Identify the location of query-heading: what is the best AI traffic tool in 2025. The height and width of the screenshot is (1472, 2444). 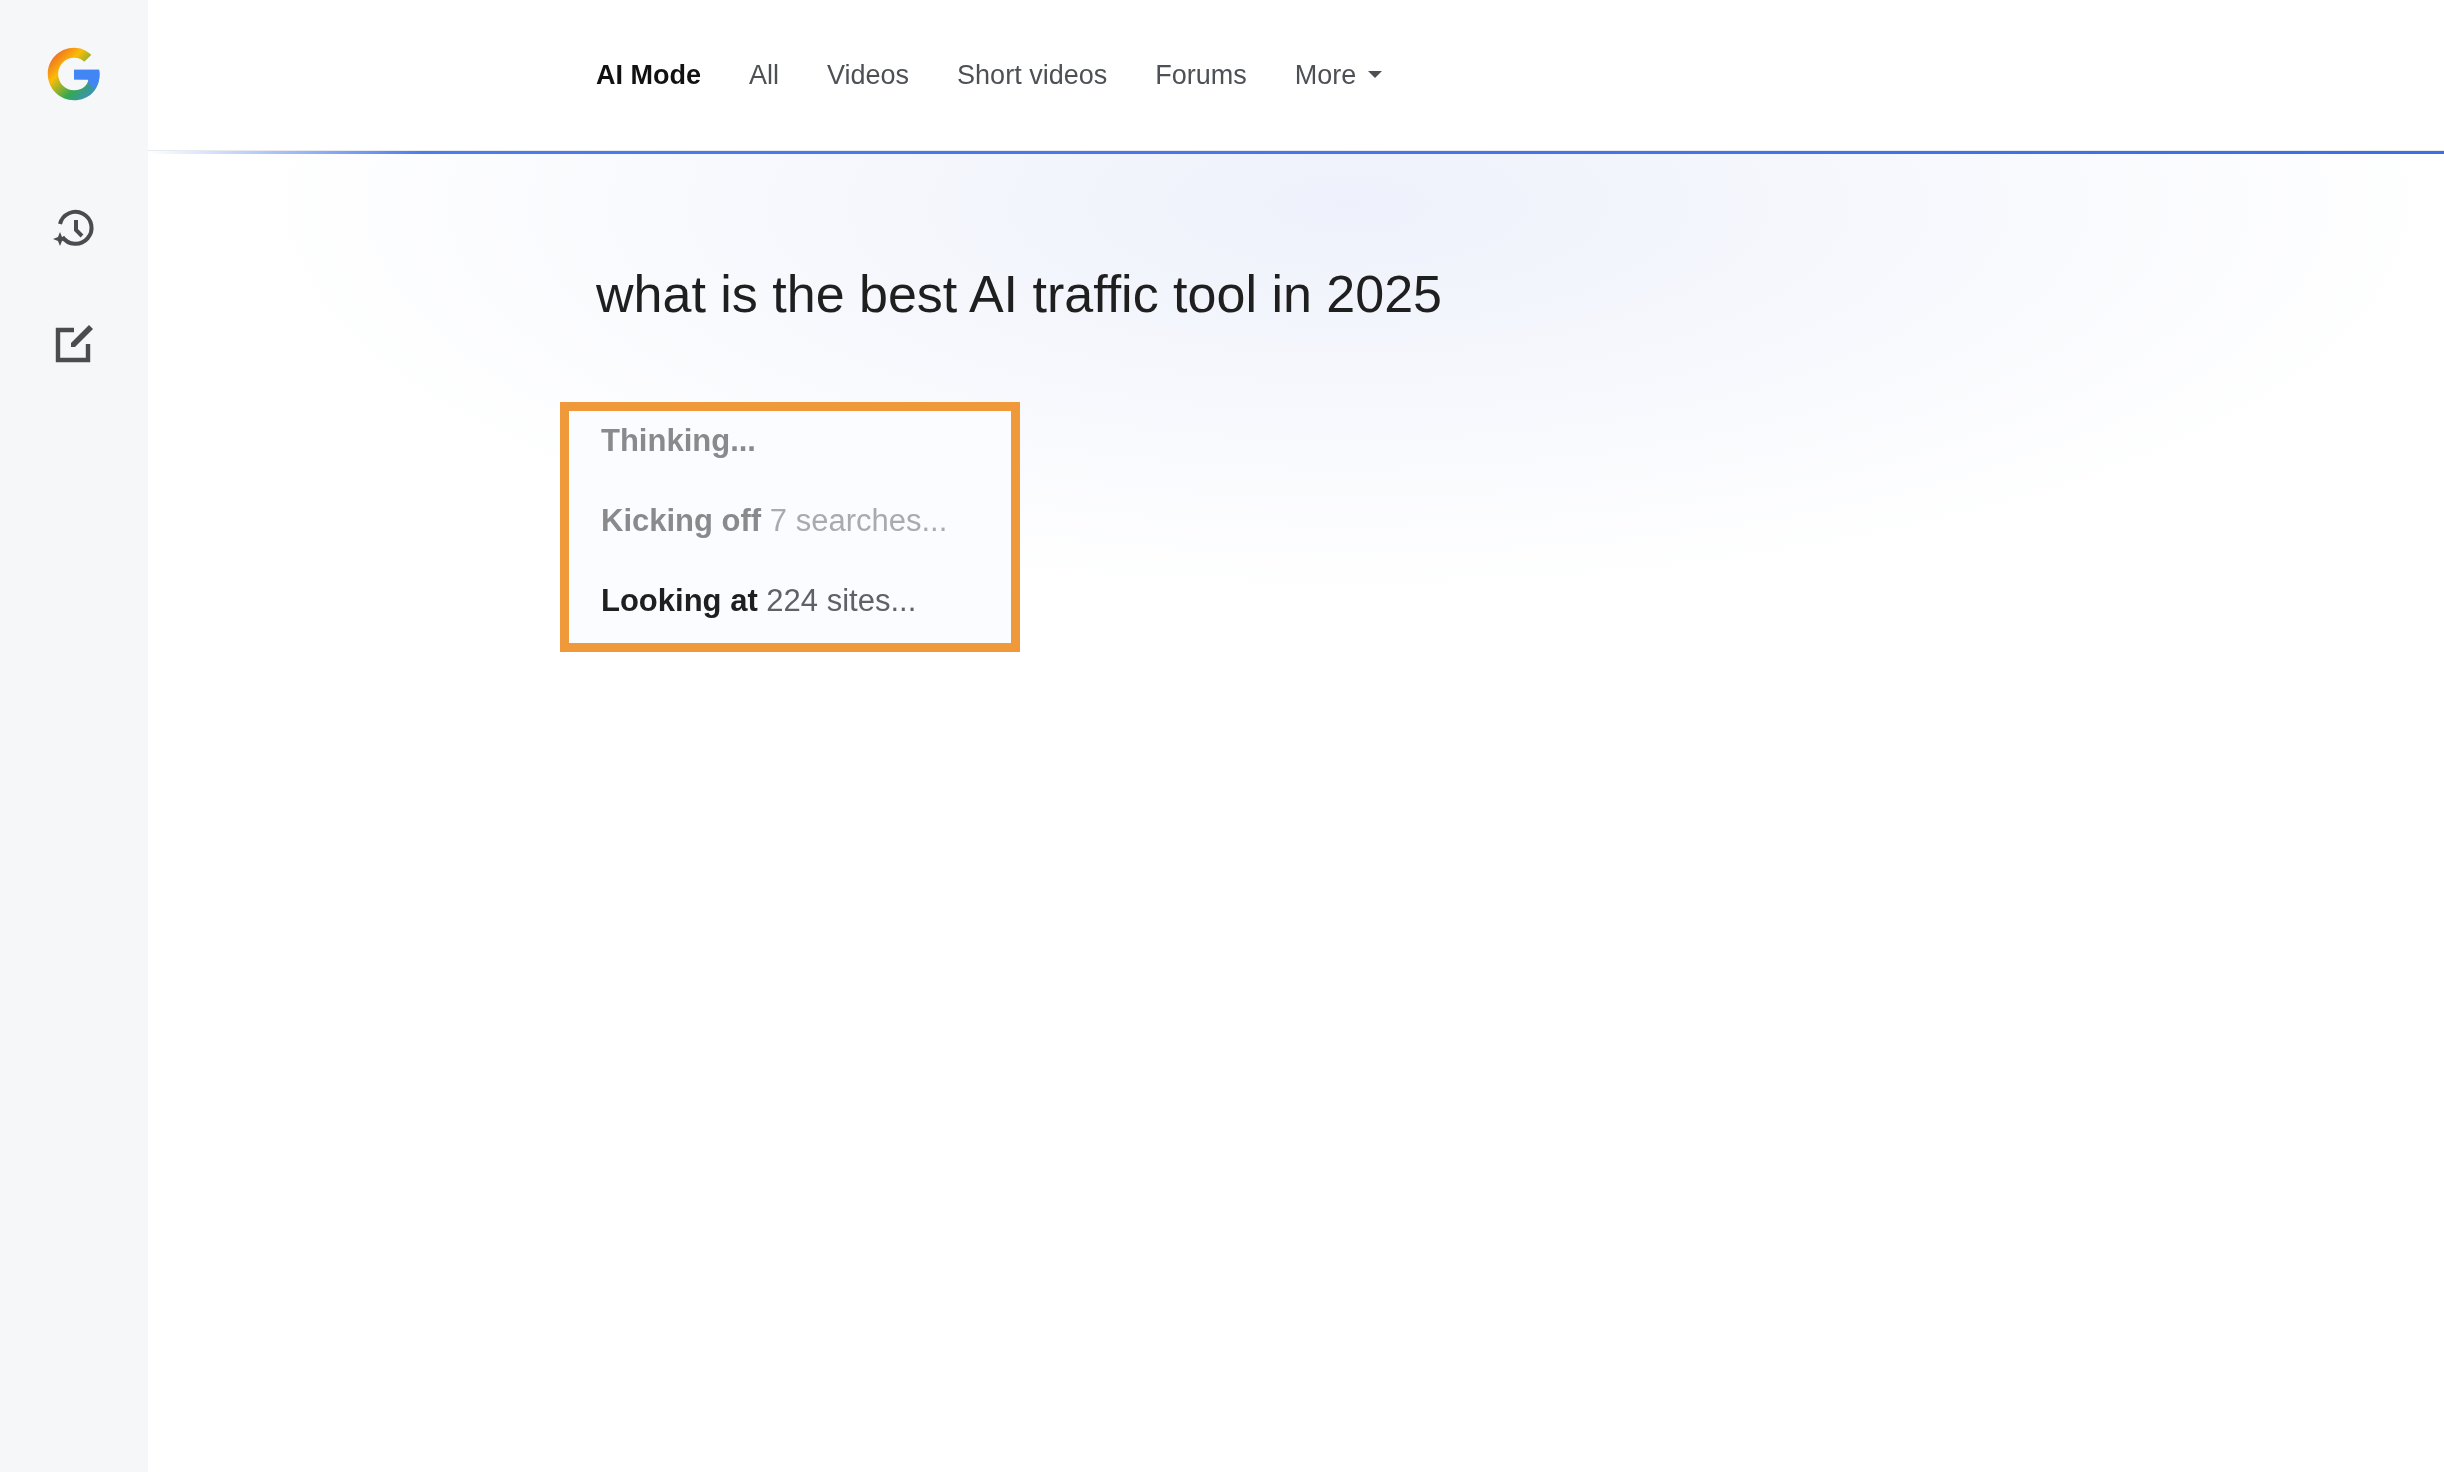
(1019, 294).